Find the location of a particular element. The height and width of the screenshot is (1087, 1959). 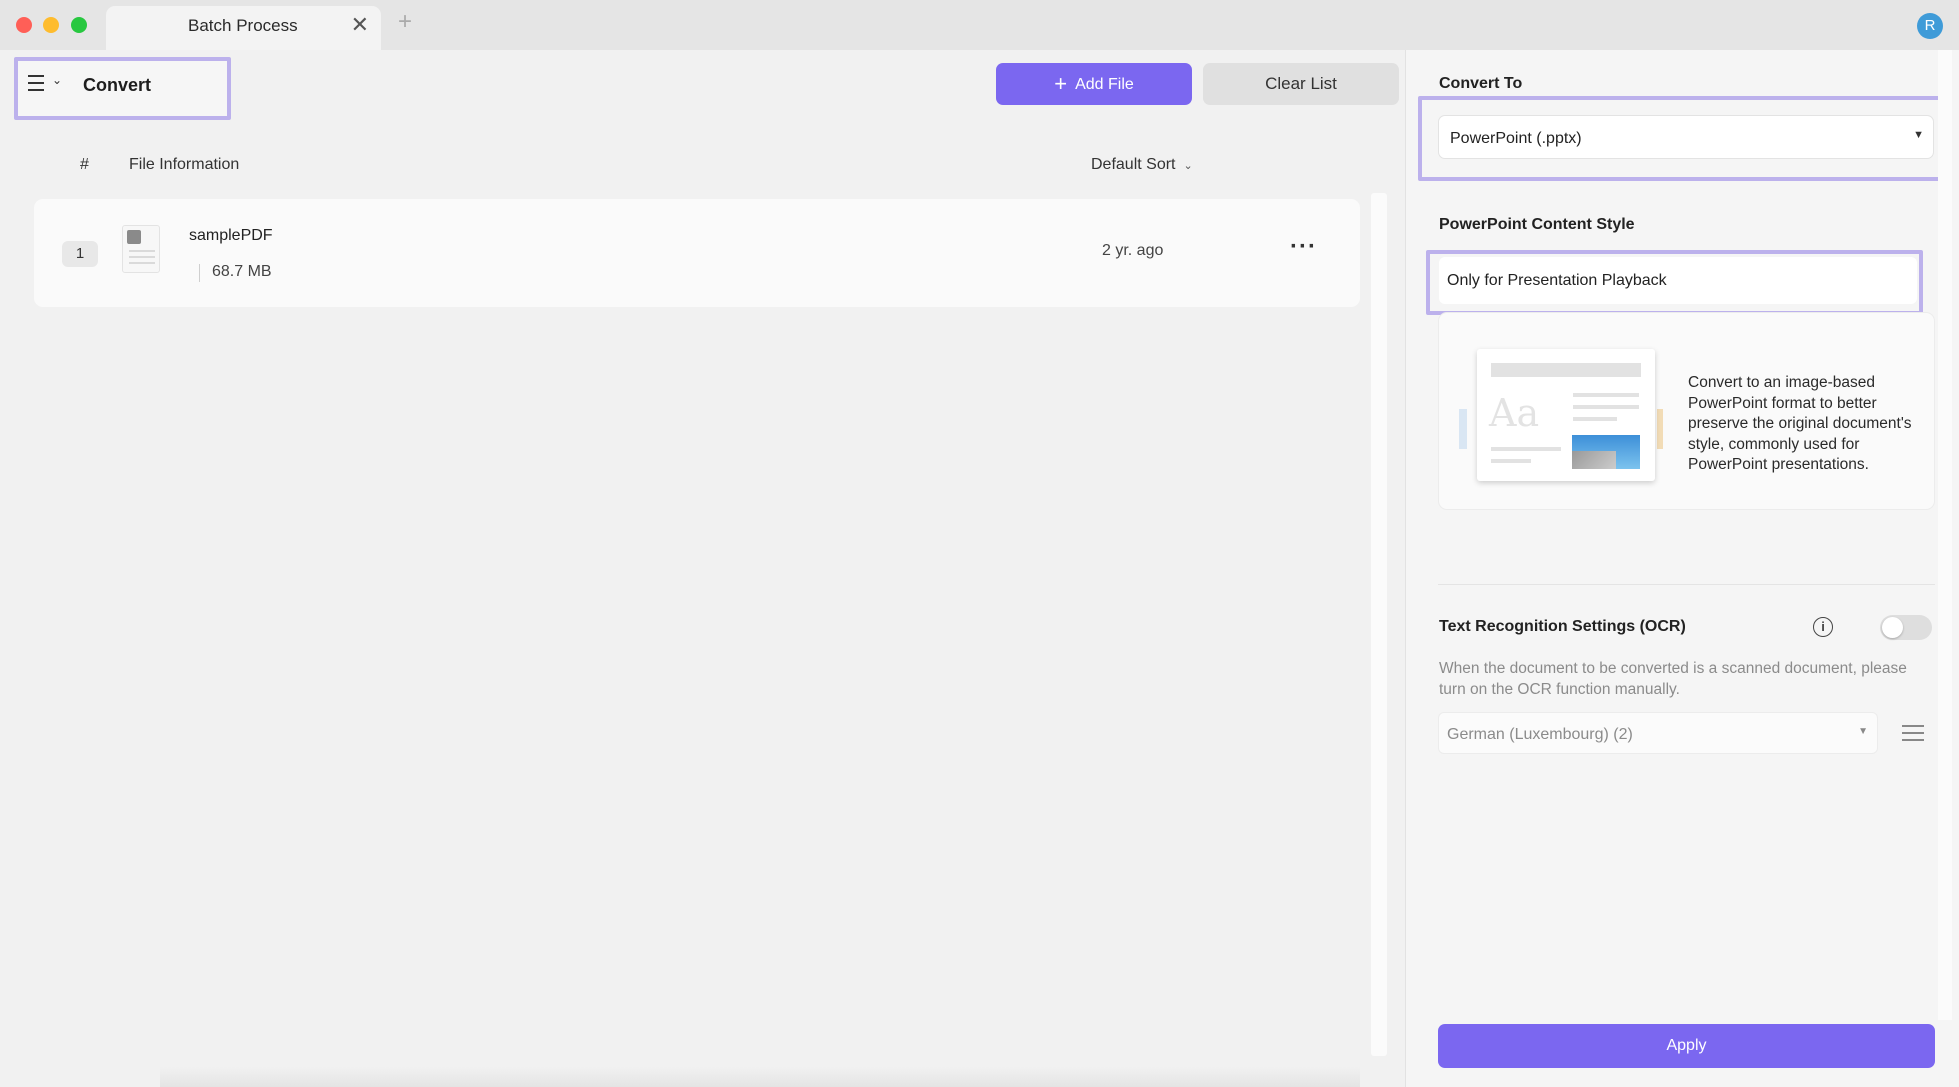

presentation-illustration: Aa is located at coordinates (1561, 415).